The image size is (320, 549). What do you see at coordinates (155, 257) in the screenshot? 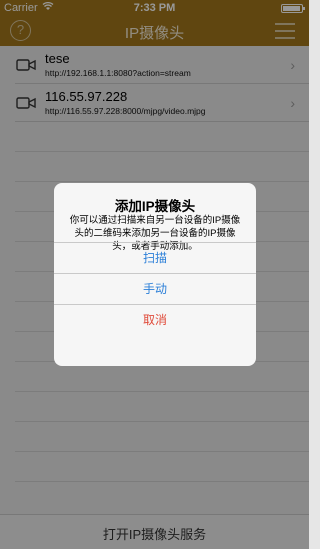
I see `scan-button: 扫描` at bounding box center [155, 257].